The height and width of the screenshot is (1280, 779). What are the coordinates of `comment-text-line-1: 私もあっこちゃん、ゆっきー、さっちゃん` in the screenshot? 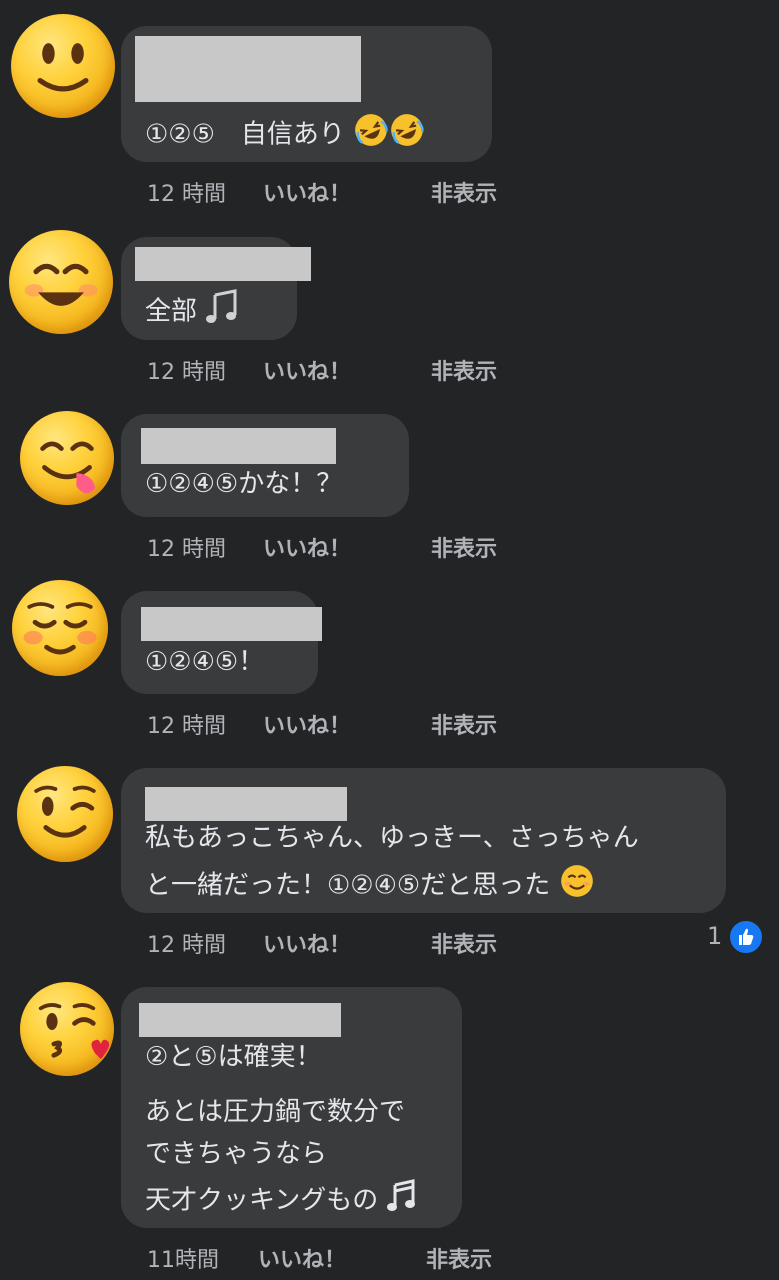 It's located at (392, 838).